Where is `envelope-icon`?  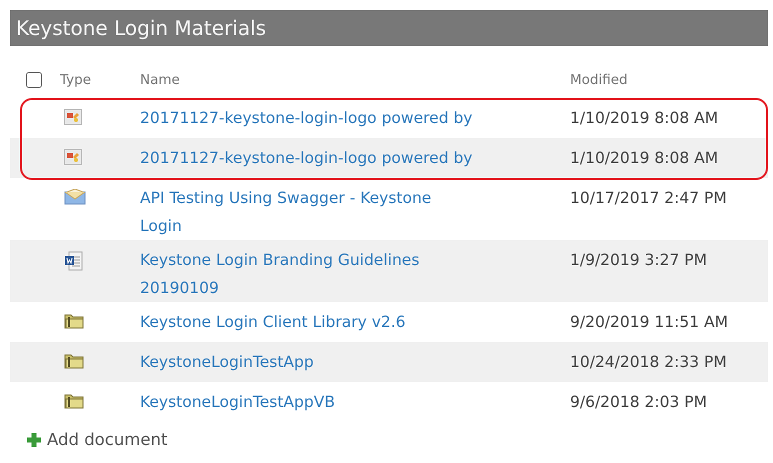
envelope-icon is located at coordinates (75, 197).